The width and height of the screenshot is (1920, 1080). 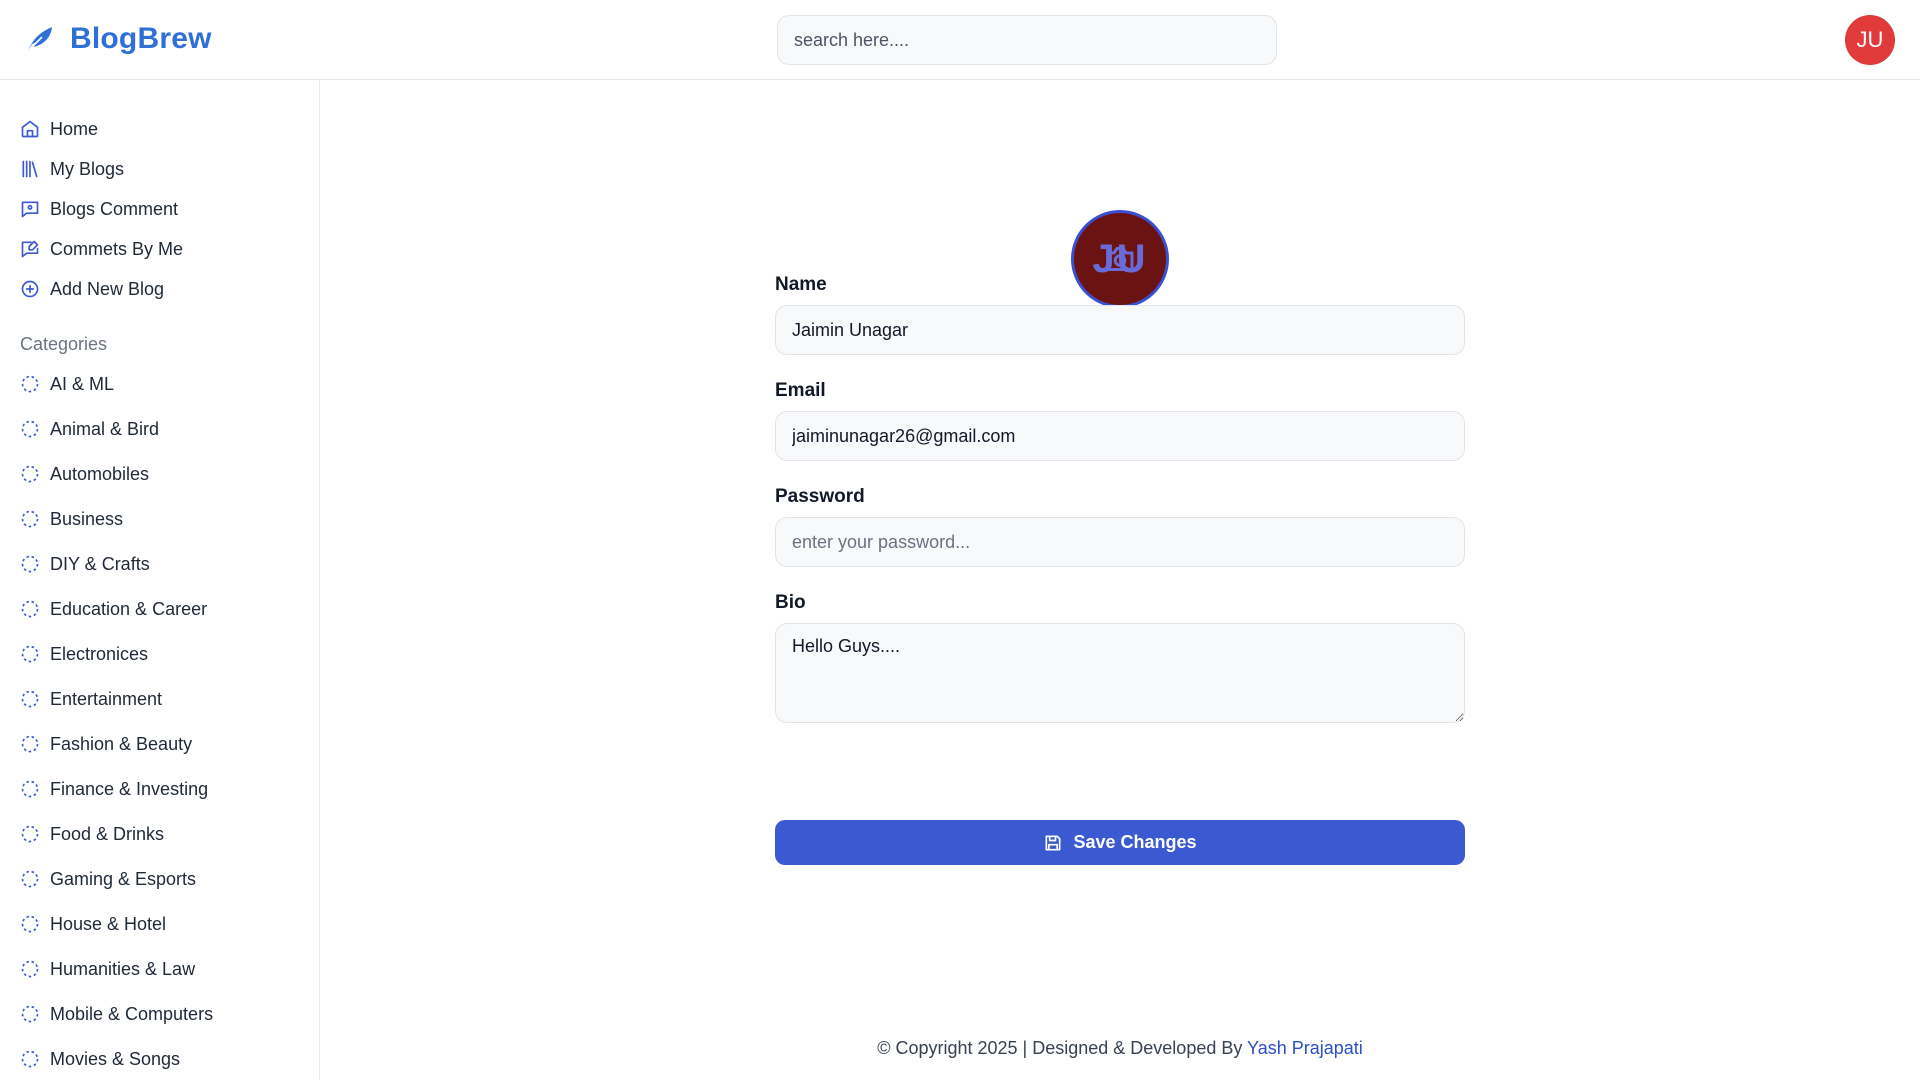 I want to click on sidebar-item-category: Gaming & Esports, so click(x=108, y=879).